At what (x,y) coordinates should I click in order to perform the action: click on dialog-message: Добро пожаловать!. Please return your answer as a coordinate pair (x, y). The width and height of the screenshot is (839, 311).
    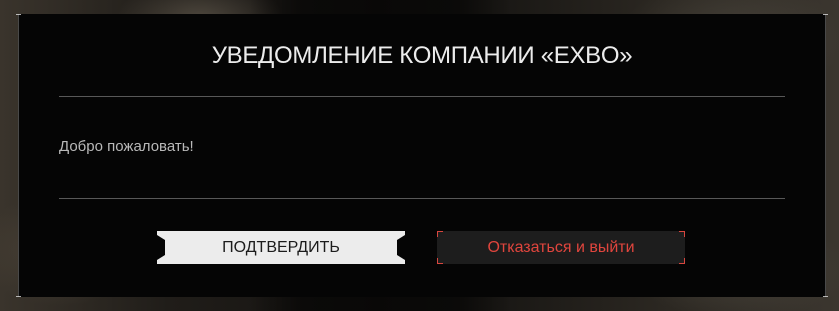
    Looking at the image, I should click on (126, 146).